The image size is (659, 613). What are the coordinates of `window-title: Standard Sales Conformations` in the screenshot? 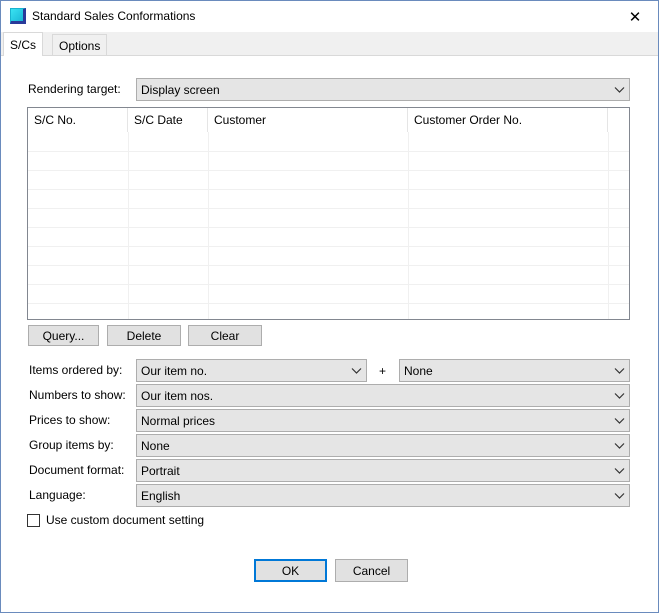 It's located at (114, 16).